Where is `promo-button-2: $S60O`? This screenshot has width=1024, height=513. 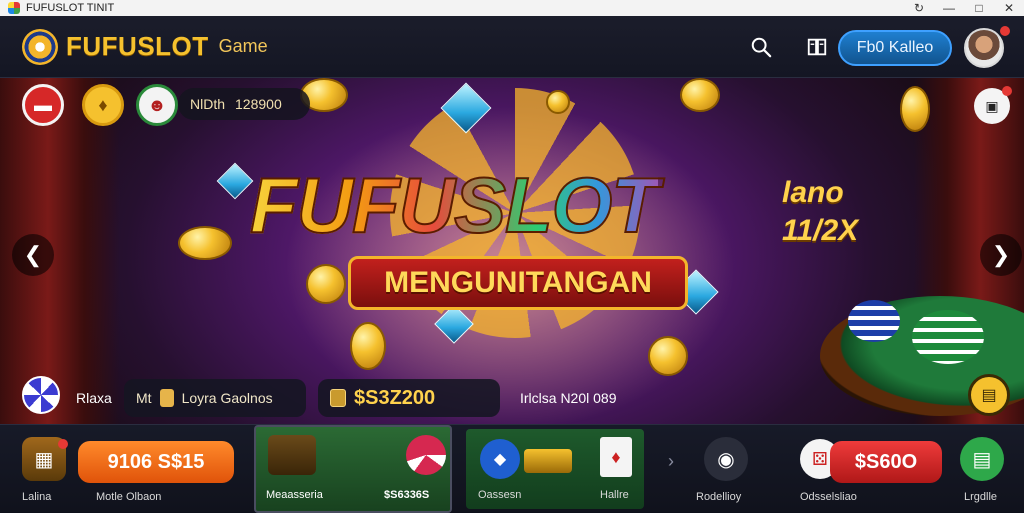
promo-button-2: $S60O is located at coordinates (886, 462).